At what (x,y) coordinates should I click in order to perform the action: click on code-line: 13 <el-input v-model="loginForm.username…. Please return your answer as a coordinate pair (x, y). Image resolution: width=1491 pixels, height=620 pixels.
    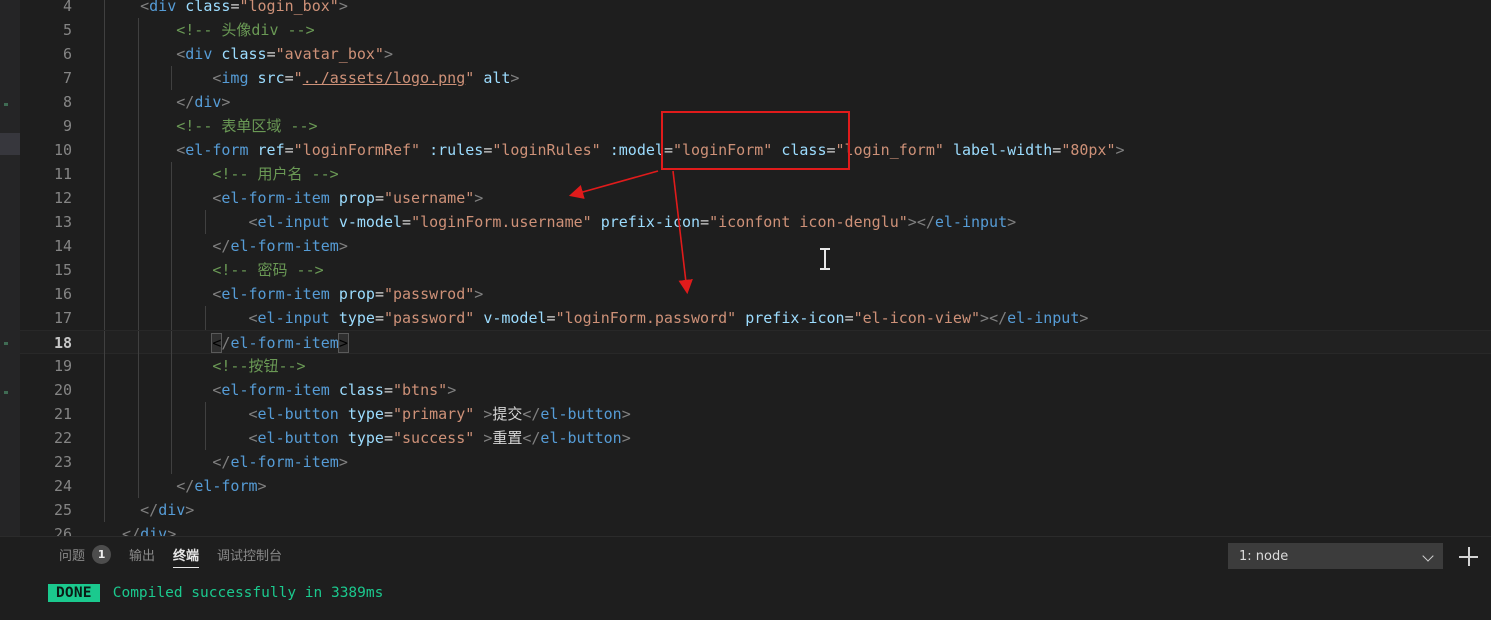
    Looking at the image, I should click on (755, 222).